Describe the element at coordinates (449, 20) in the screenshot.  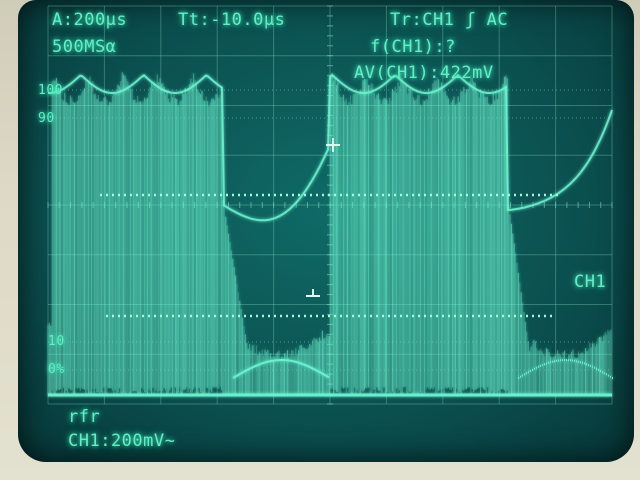
I see `trigger-readout: Tr:CH1 ʃ AC` at that location.